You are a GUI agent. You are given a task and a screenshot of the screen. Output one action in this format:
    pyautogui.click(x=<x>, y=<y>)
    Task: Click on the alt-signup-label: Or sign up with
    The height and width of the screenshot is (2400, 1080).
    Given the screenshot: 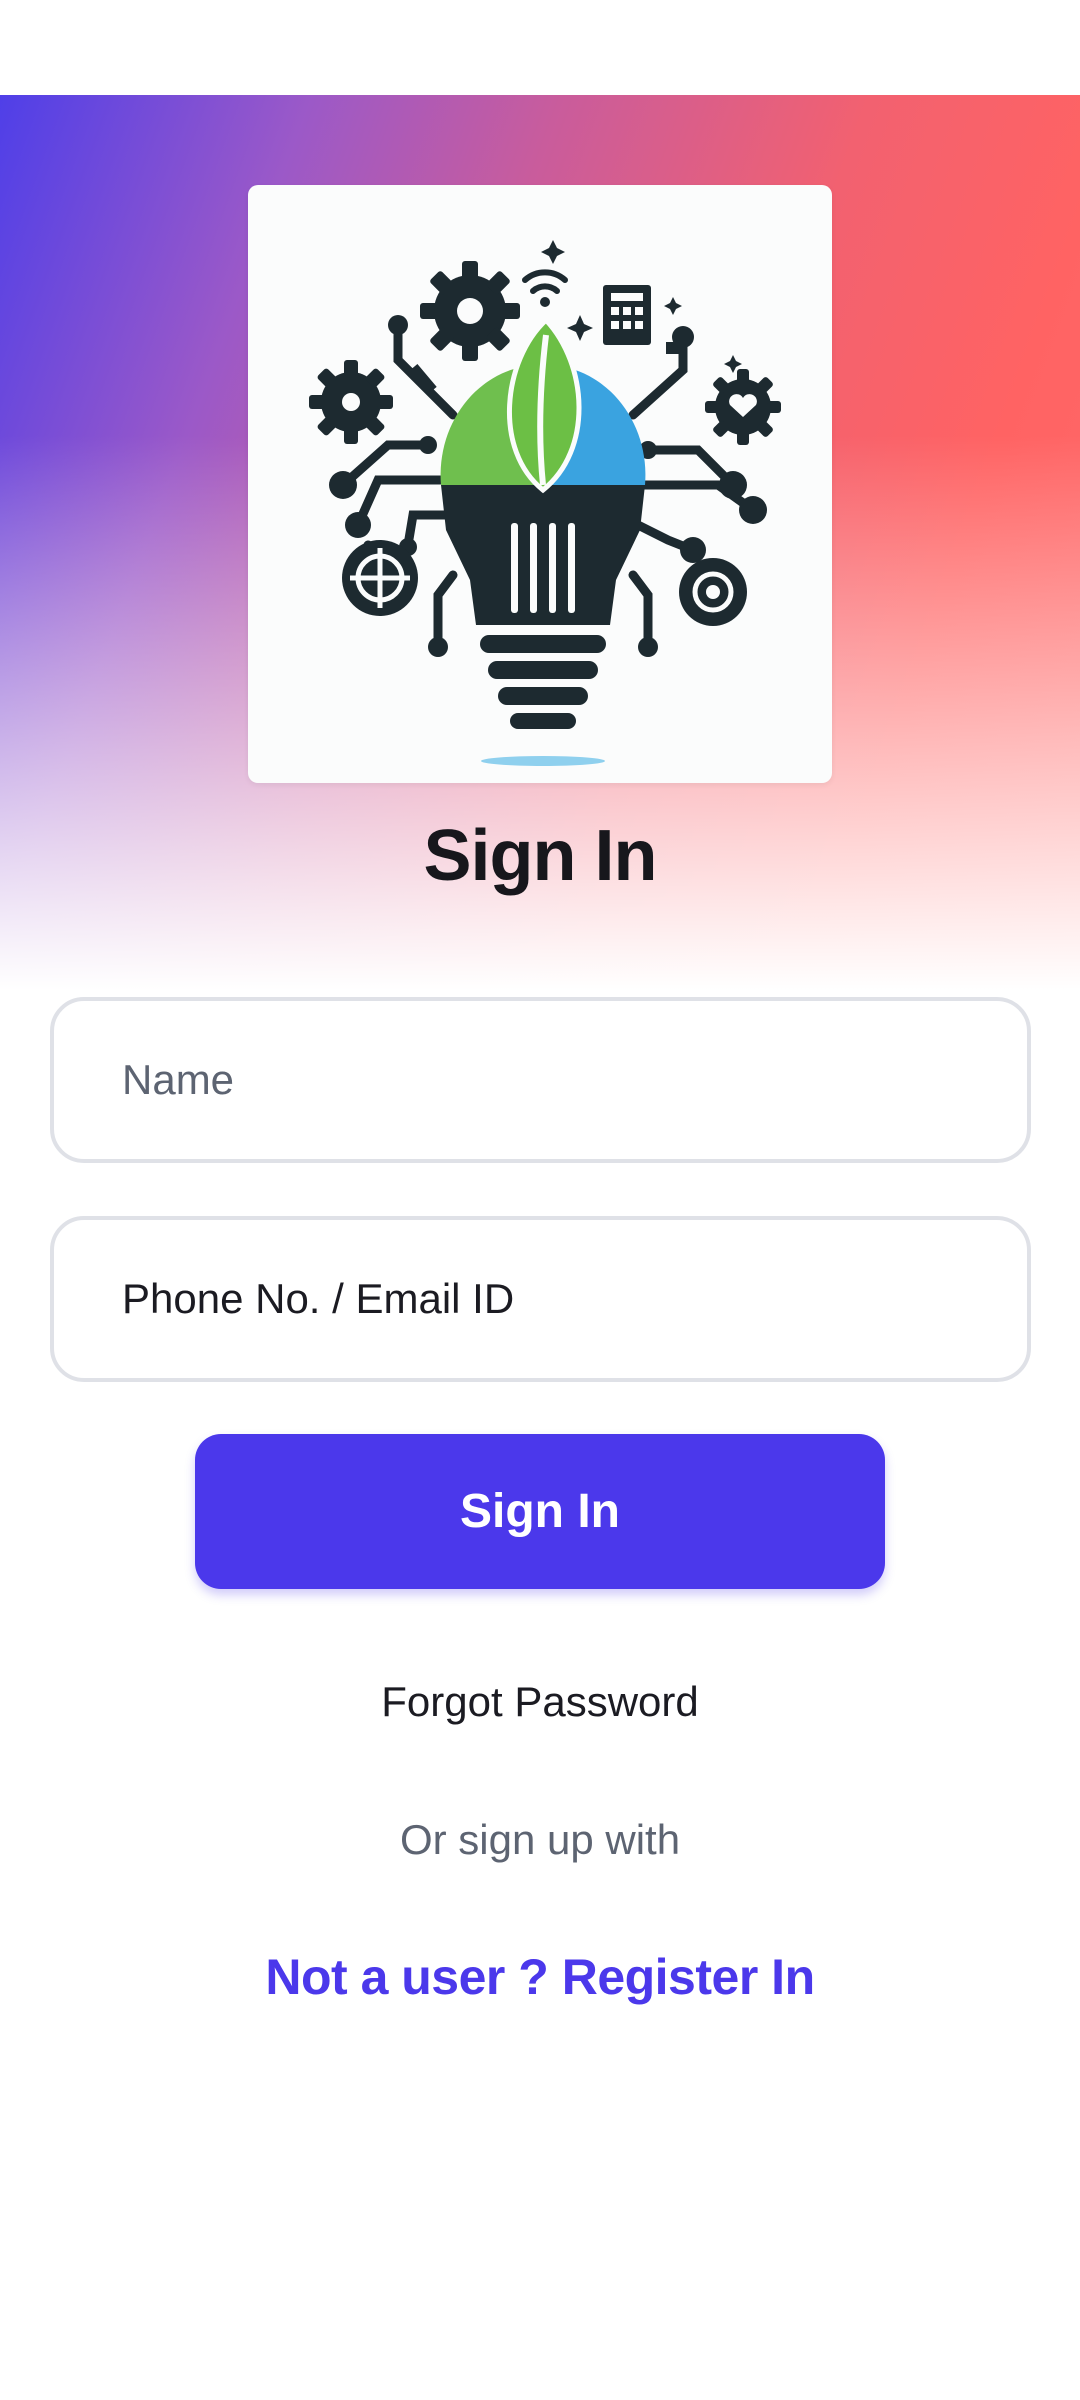 What is the action you would take?
    pyautogui.click(x=540, y=1839)
    